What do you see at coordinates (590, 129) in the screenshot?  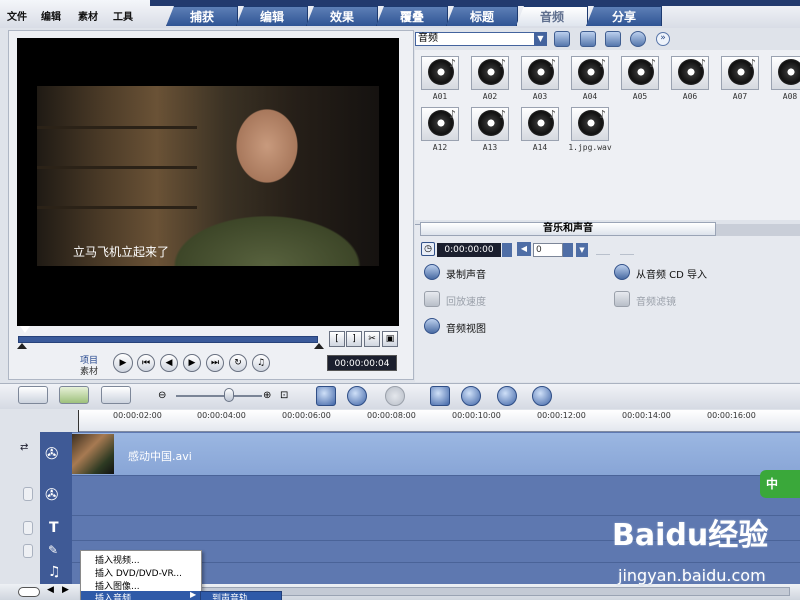 I see `library-item: 1.jpg.wav` at bounding box center [590, 129].